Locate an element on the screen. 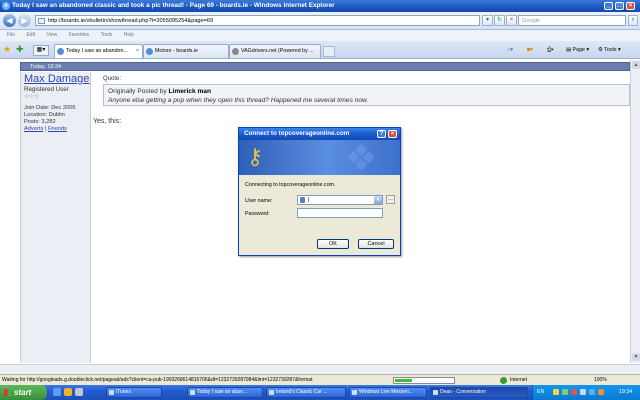 This screenshot has width=640, height=400. tab-today-i-saw: Today I saw an abandon... × is located at coordinates (98, 51).